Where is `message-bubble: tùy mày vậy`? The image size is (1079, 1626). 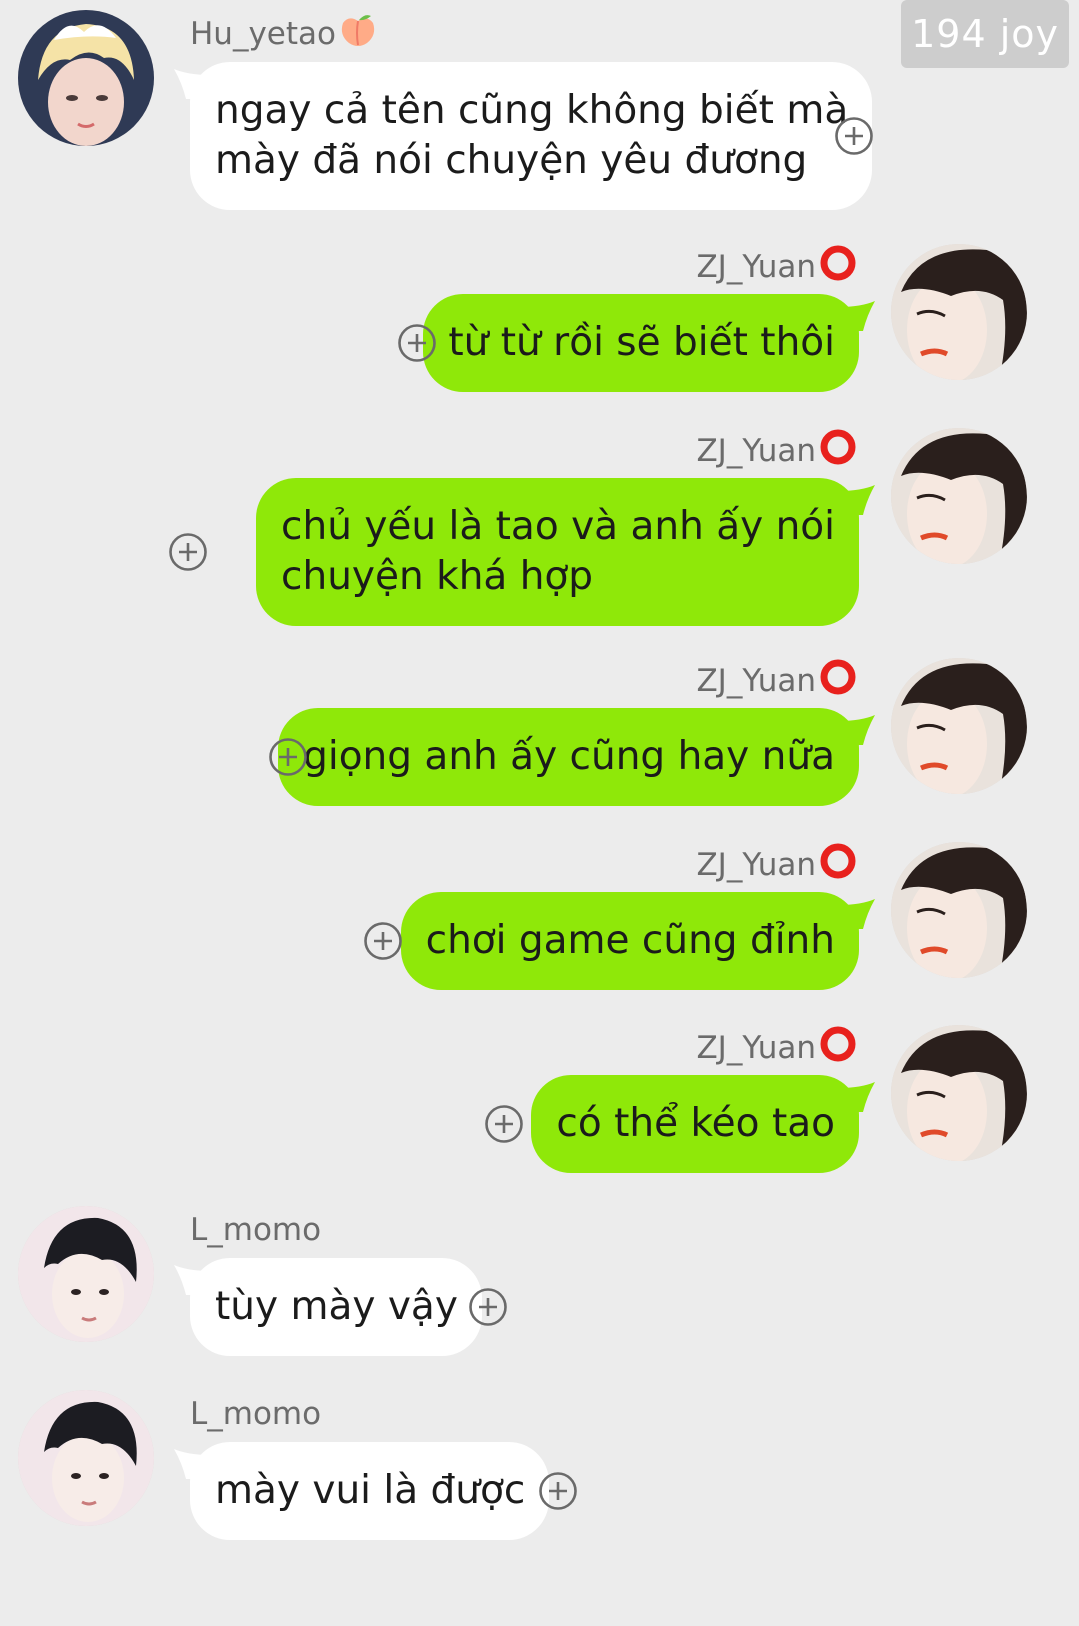 message-bubble: tùy mày vậy is located at coordinates (328, 1307).